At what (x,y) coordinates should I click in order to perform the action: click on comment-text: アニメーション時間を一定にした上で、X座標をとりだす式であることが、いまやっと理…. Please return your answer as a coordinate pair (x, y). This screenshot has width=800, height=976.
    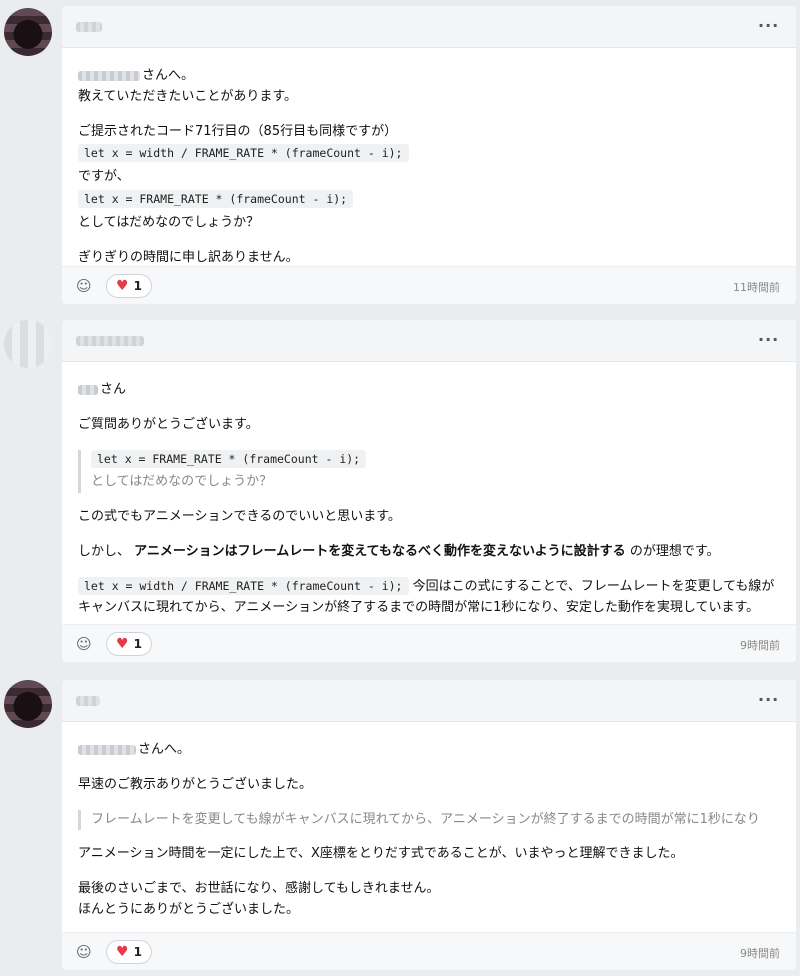
    Looking at the image, I should click on (381, 854).